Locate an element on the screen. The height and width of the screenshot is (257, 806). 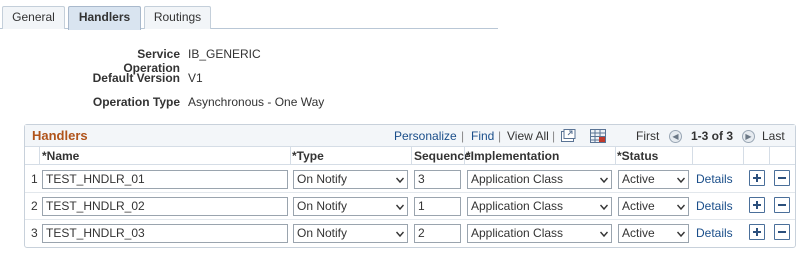
view-all-link: View All is located at coordinates (528, 136).